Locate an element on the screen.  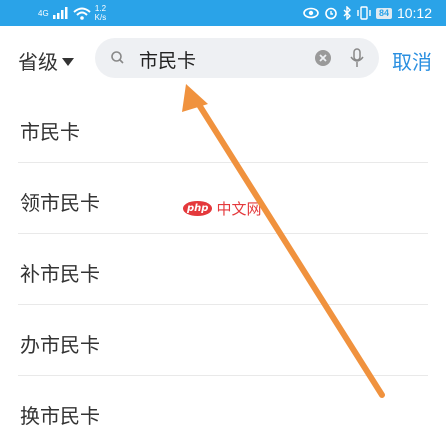
network-speed: 1.2 K/s is located at coordinates (101, 13).